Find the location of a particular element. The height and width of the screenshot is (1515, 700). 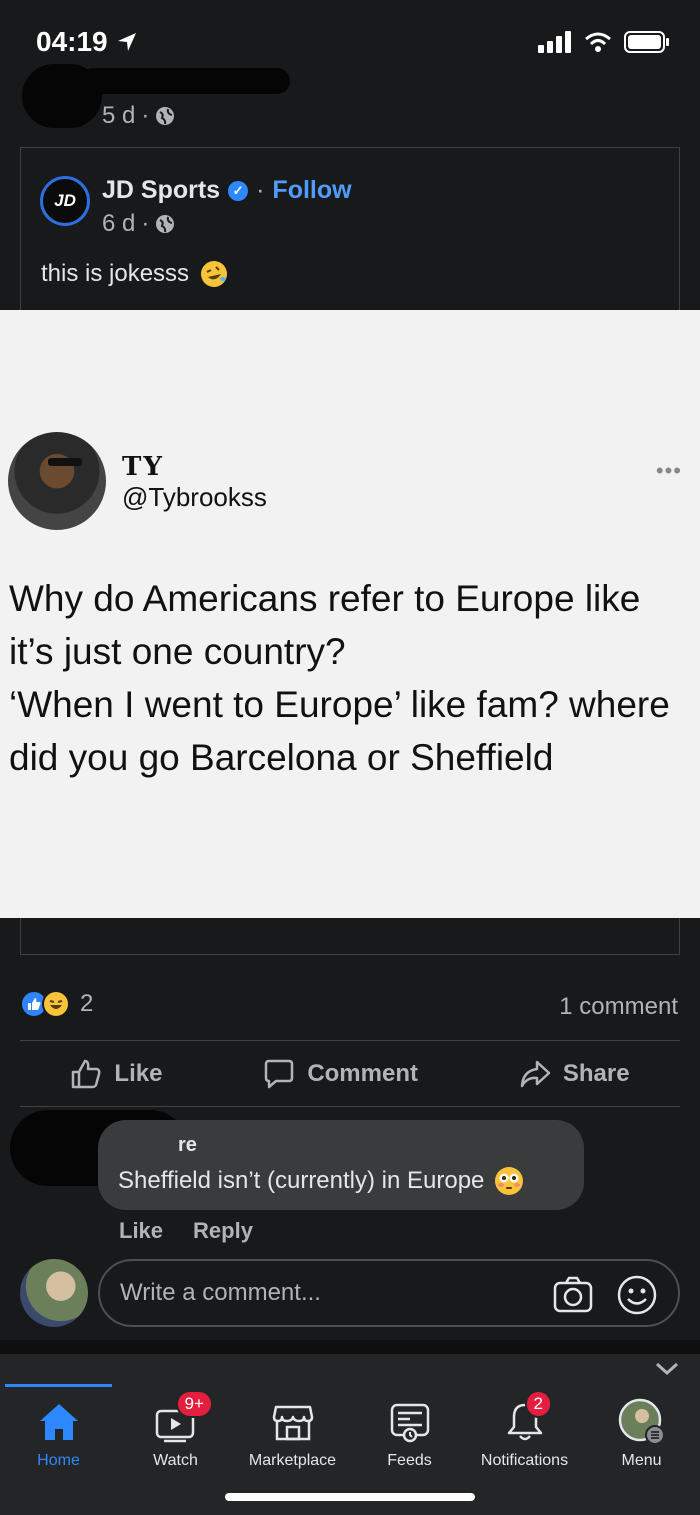

active-tab-indicator is located at coordinates (58, 1385).